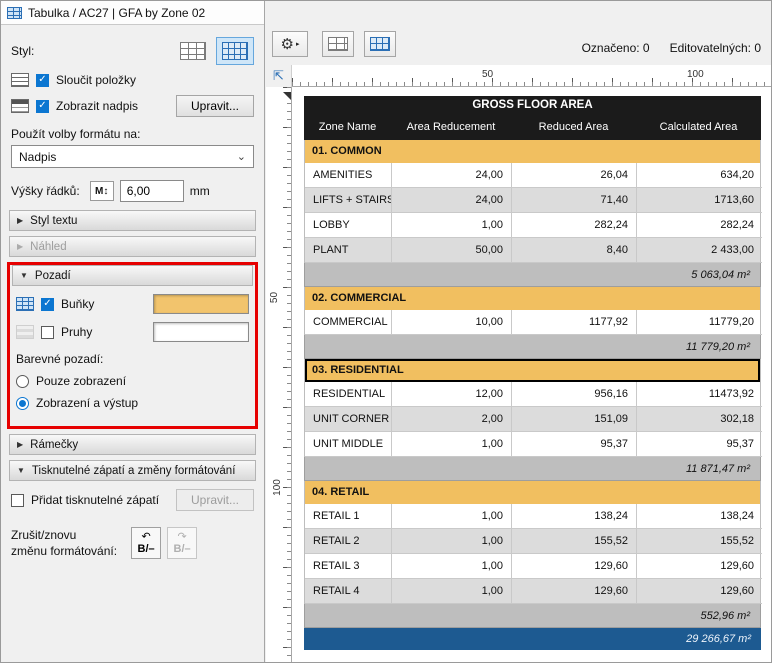  I want to click on table-cell: 10,00, so click(452, 322).